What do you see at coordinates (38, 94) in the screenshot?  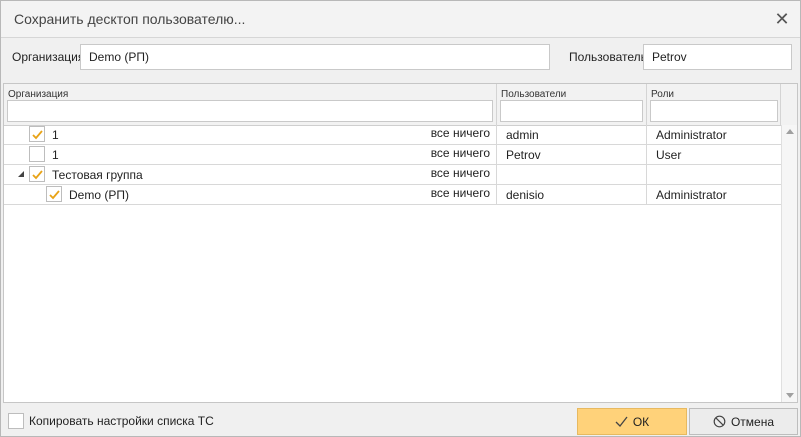 I see `column-organization-label: Организация` at bounding box center [38, 94].